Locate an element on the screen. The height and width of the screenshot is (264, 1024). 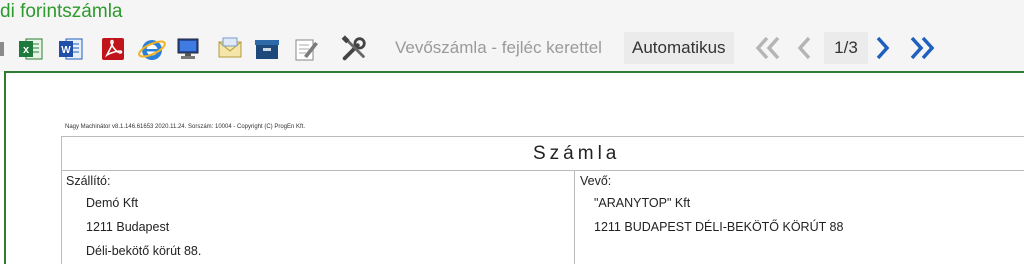
supplier-label: Szállító: is located at coordinates (88, 181).